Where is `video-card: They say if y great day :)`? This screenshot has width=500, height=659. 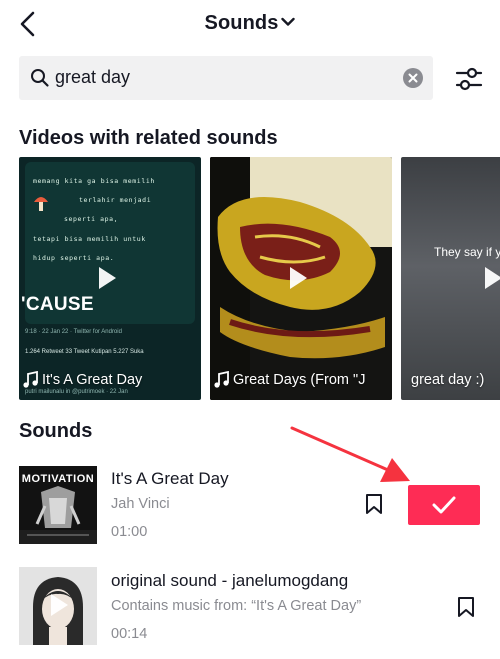 video-card: They say if y great day :) is located at coordinates (450, 278).